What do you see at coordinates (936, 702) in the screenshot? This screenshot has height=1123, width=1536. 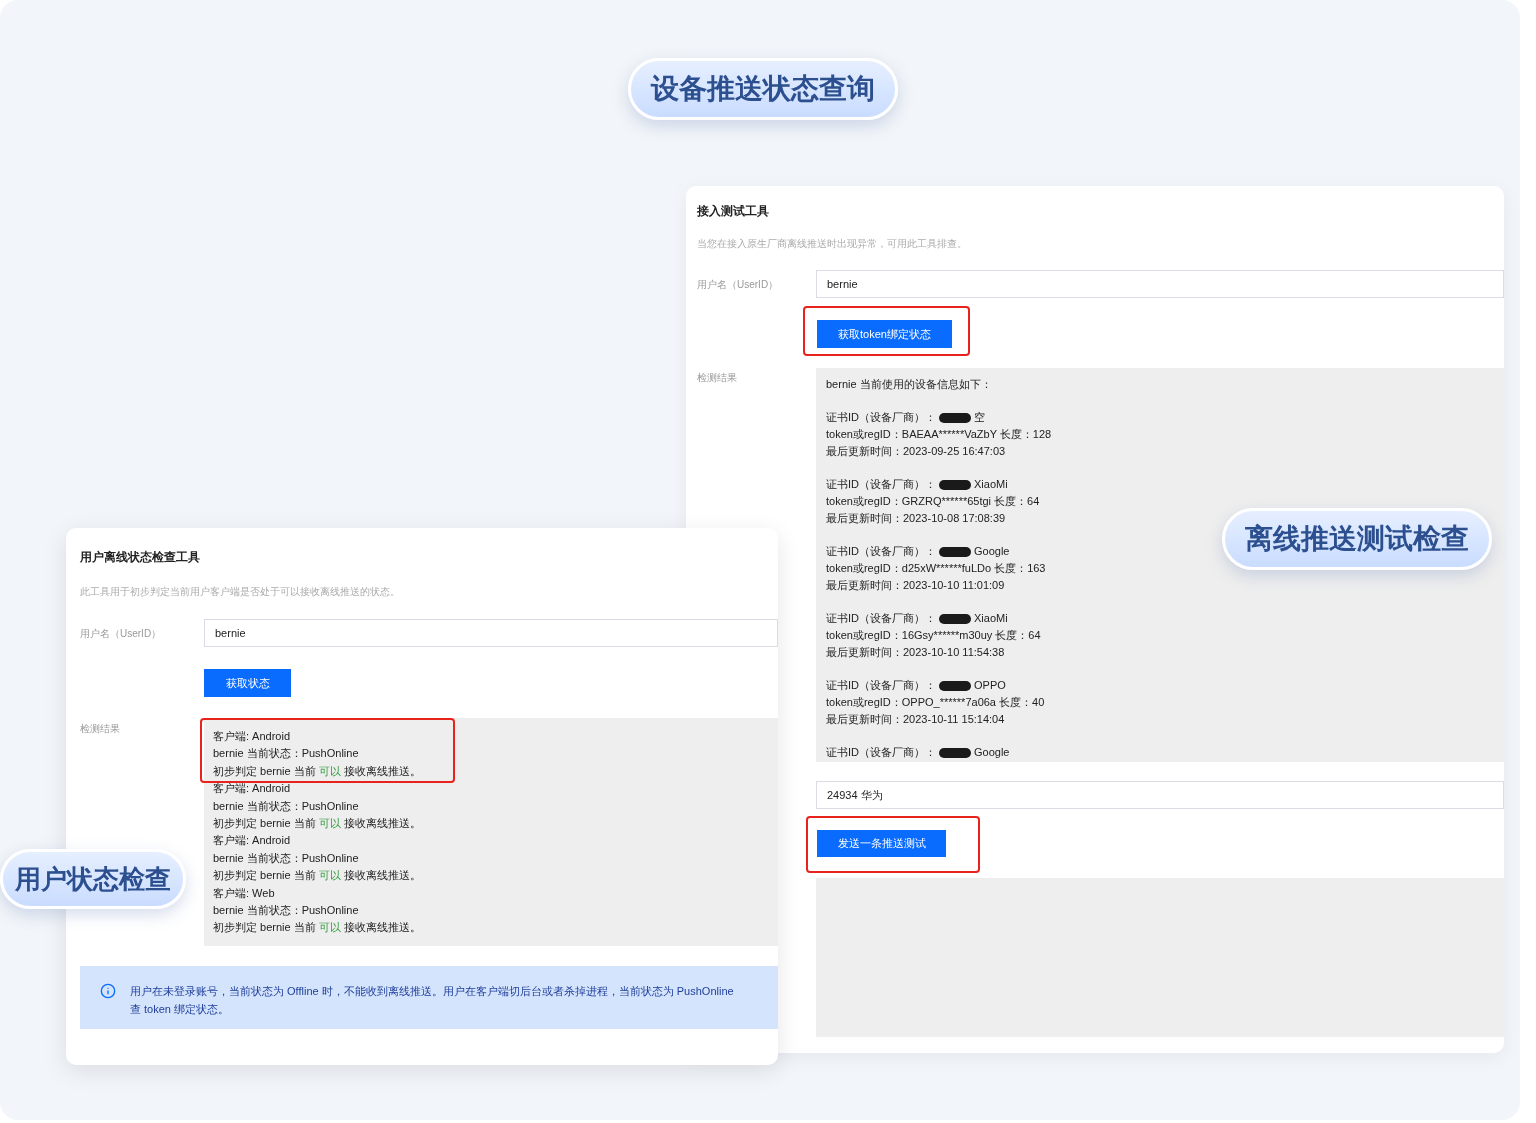 I see `token-line: token或regID：OPPO_******7a06a 长度：40` at bounding box center [936, 702].